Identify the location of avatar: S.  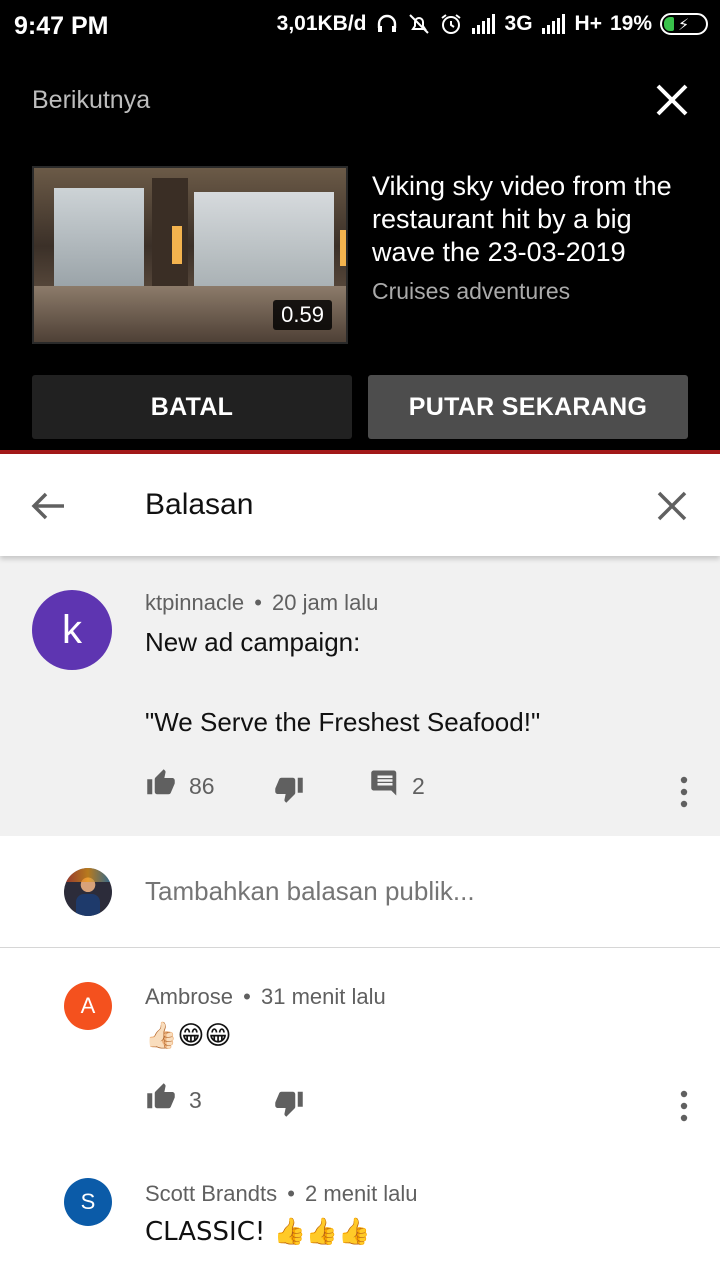
(88, 1202).